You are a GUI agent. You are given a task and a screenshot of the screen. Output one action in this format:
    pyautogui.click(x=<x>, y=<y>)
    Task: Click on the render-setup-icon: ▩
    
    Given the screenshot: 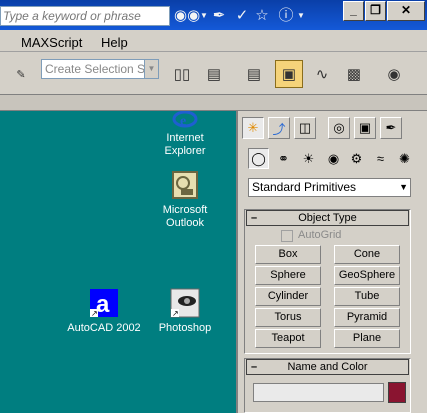 What is the action you would take?
    pyautogui.click(x=354, y=74)
    